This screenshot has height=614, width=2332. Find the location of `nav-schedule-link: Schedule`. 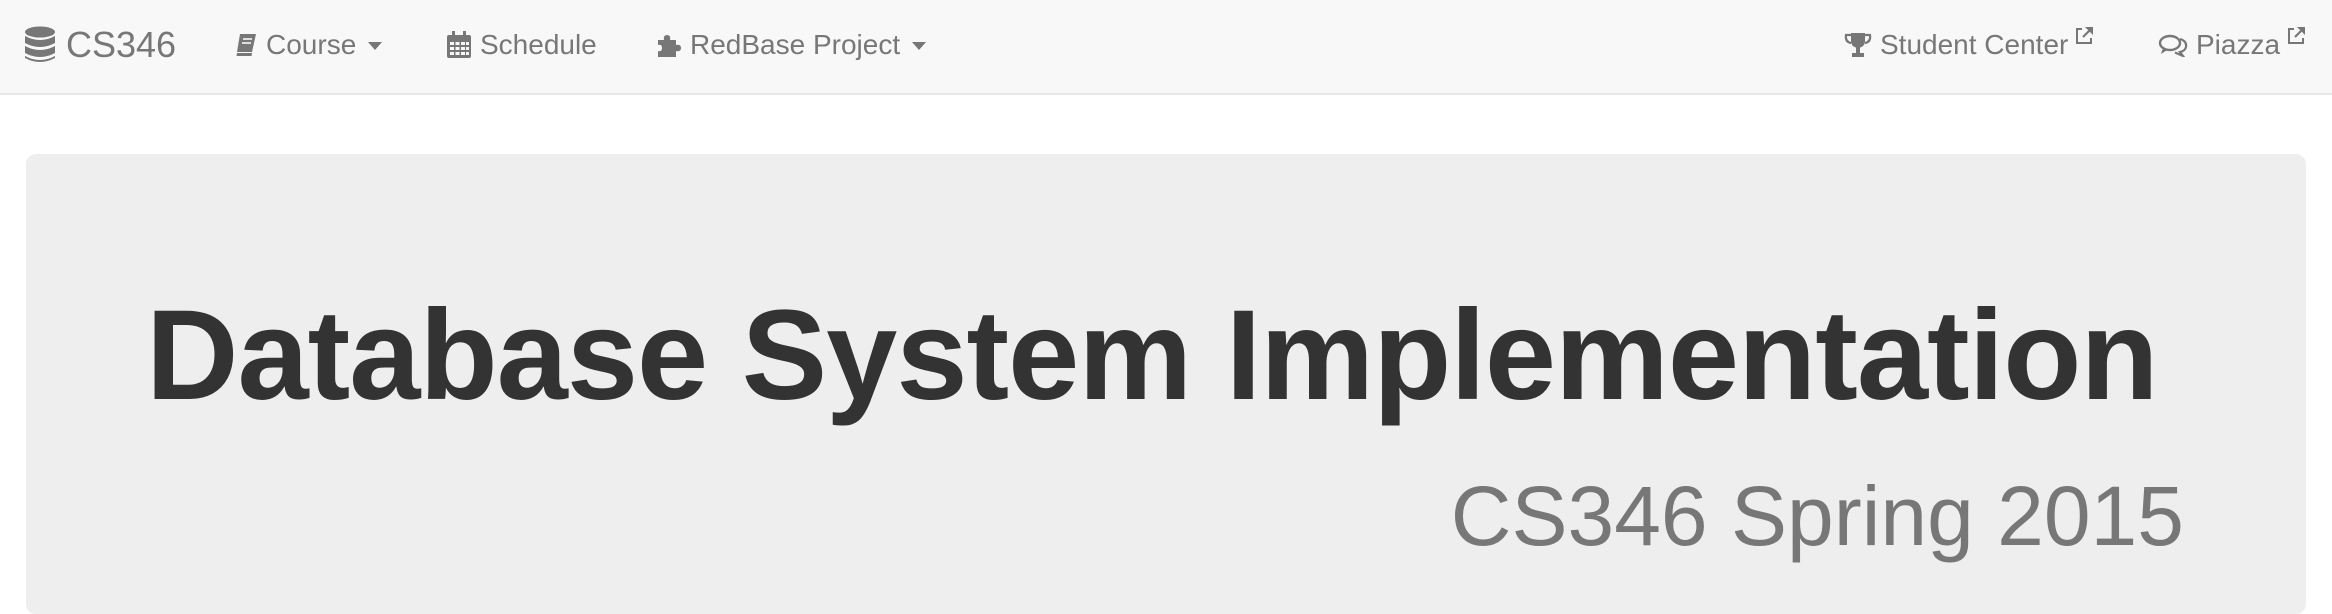

nav-schedule-link: Schedule is located at coordinates (521, 45).